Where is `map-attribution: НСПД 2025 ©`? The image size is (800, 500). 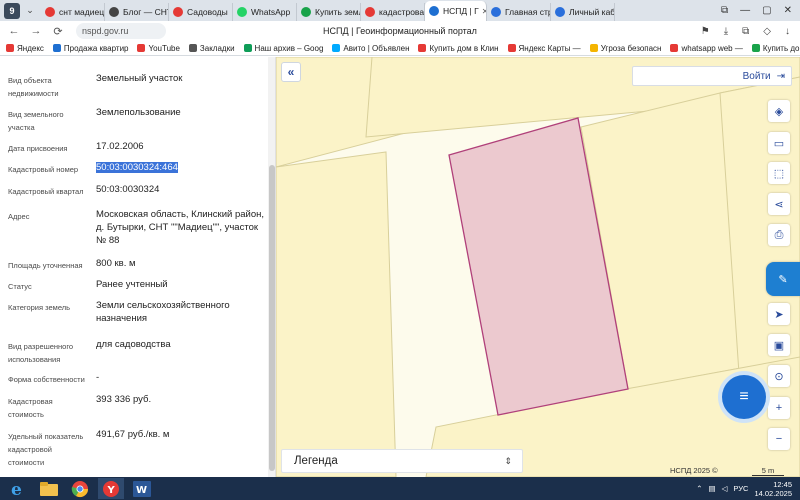 map-attribution: НСПД 2025 © is located at coordinates (694, 470).